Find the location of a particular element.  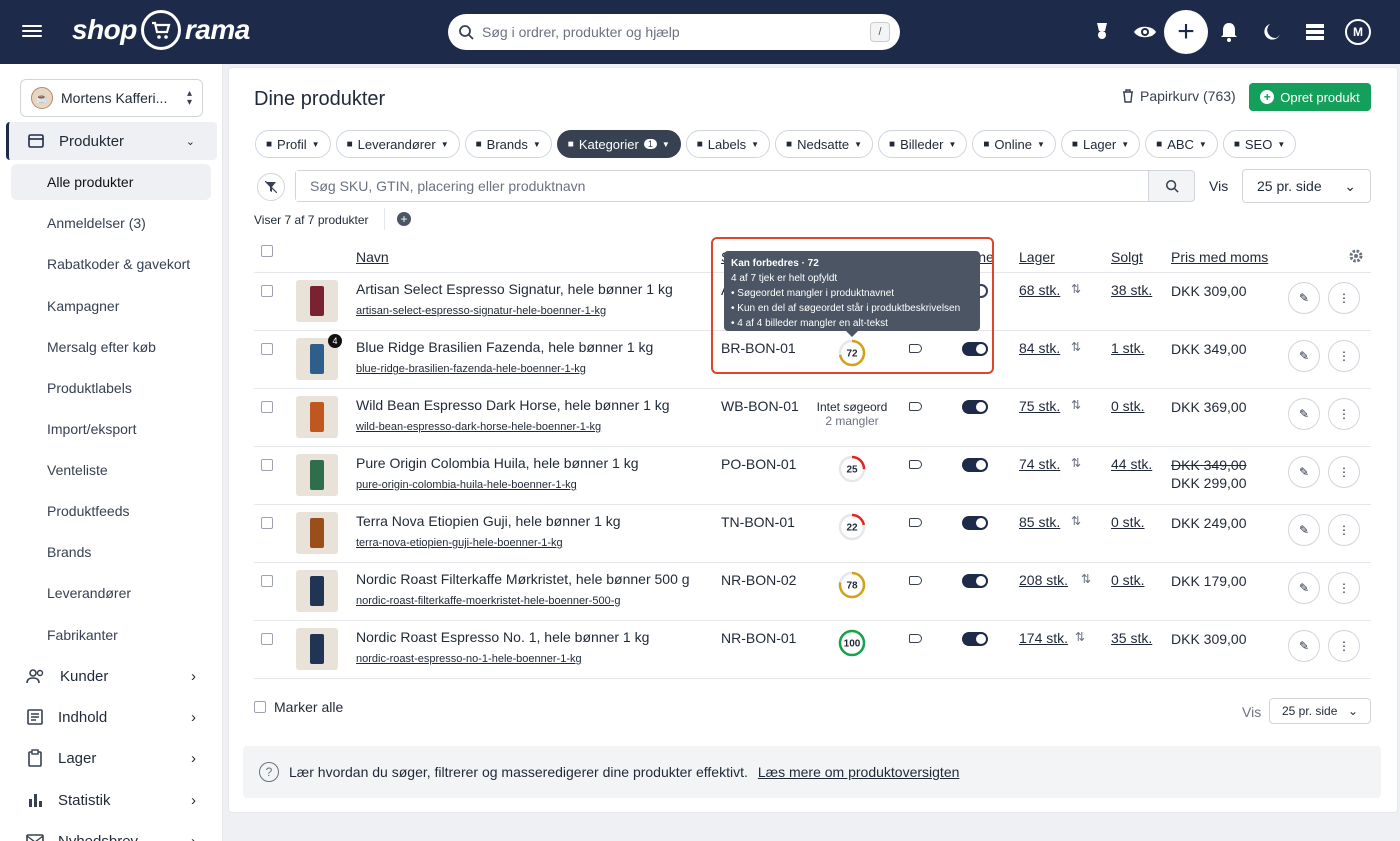

sold-count: 44 stk. is located at coordinates (1131, 464).